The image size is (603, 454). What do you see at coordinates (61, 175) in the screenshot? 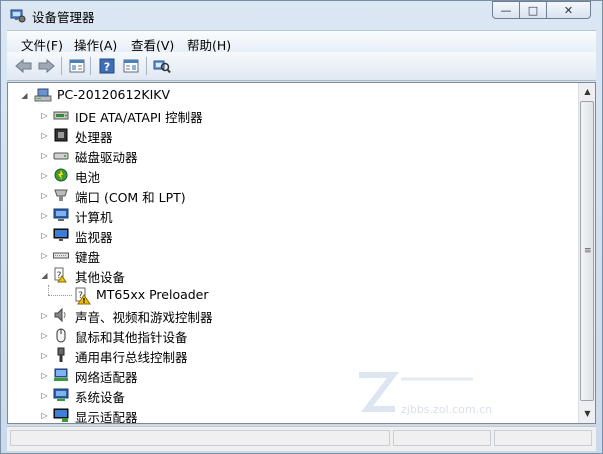
I see `battery-icon` at bounding box center [61, 175].